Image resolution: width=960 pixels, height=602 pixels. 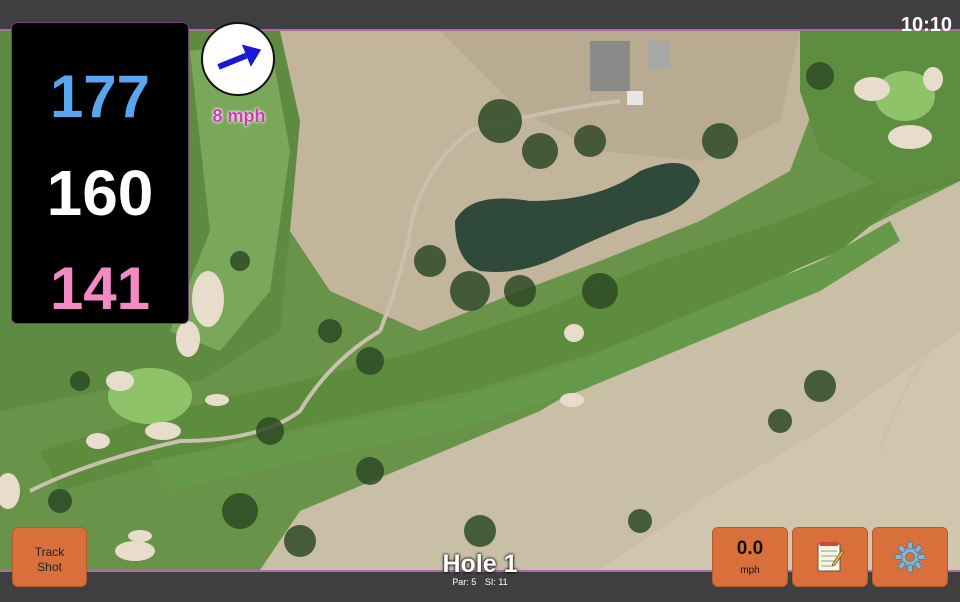 I want to click on wind-speed: 8 mph, so click(x=239, y=116).